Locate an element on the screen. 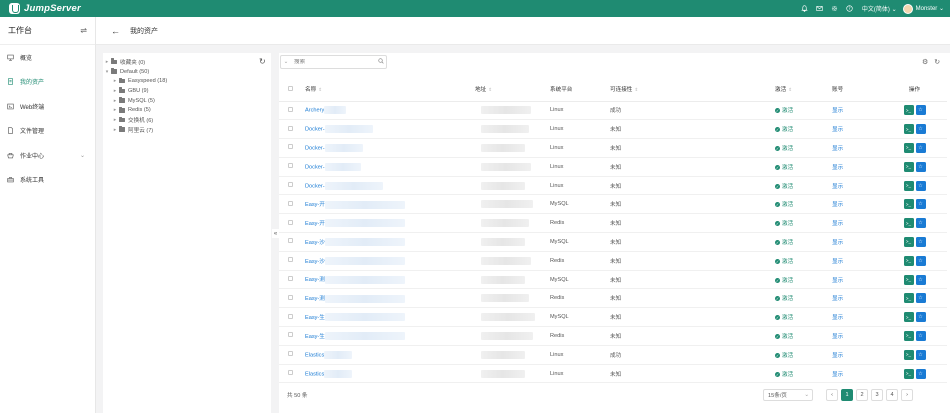 Image resolution: width=950 pixels, height=413 pixels. column-header-address: 地址 ⇕ is located at coordinates (512, 90).